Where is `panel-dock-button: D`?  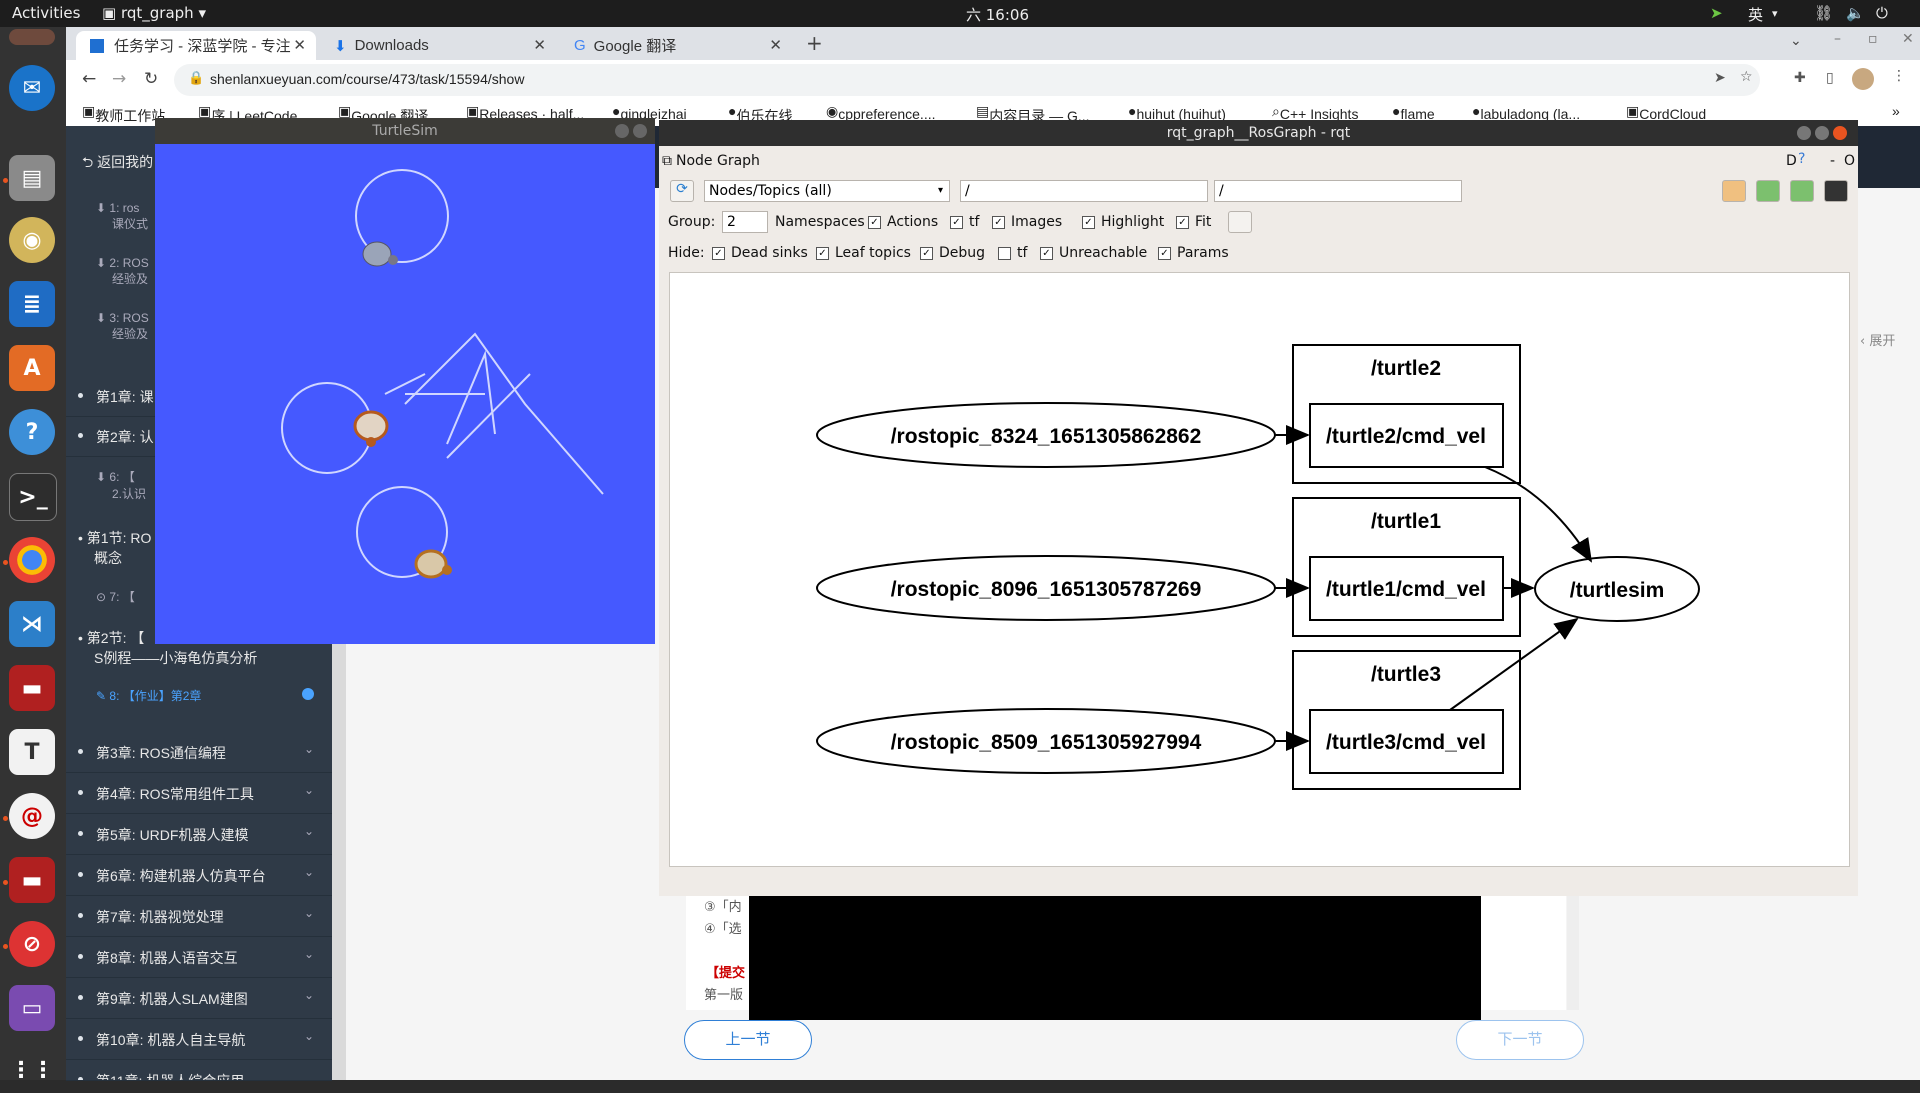 panel-dock-button: D is located at coordinates (1791, 161).